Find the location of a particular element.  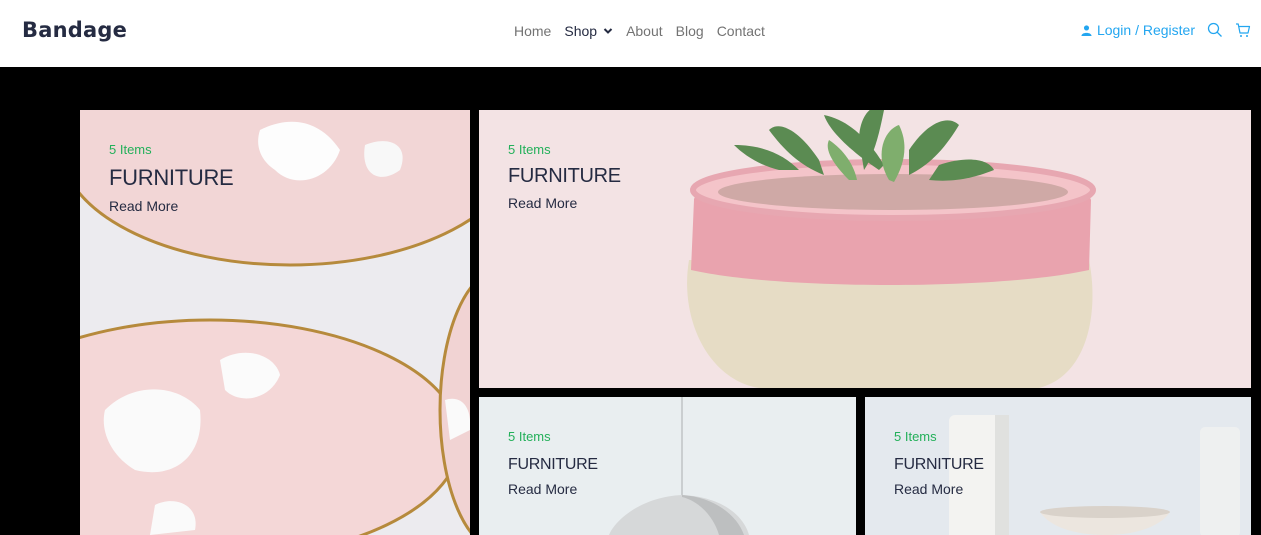

main-nav: Home Shop About Blog Contact is located at coordinates (639, 31).